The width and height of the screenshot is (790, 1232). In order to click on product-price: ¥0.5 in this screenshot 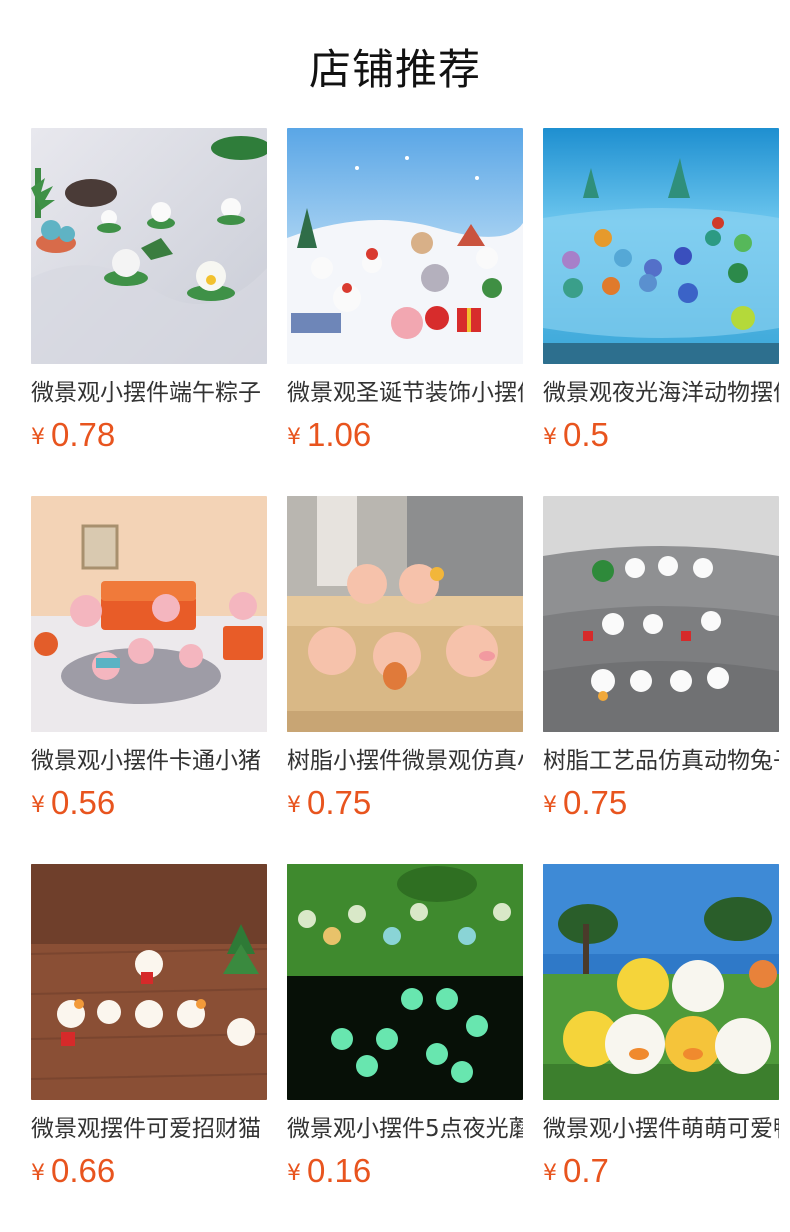, I will do `click(661, 435)`.